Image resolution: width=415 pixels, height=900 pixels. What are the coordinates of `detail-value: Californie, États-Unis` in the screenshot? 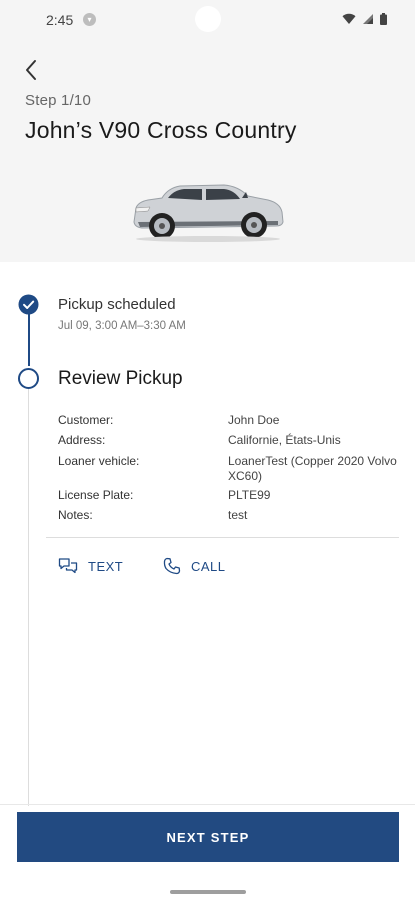 It's located at (284, 440).